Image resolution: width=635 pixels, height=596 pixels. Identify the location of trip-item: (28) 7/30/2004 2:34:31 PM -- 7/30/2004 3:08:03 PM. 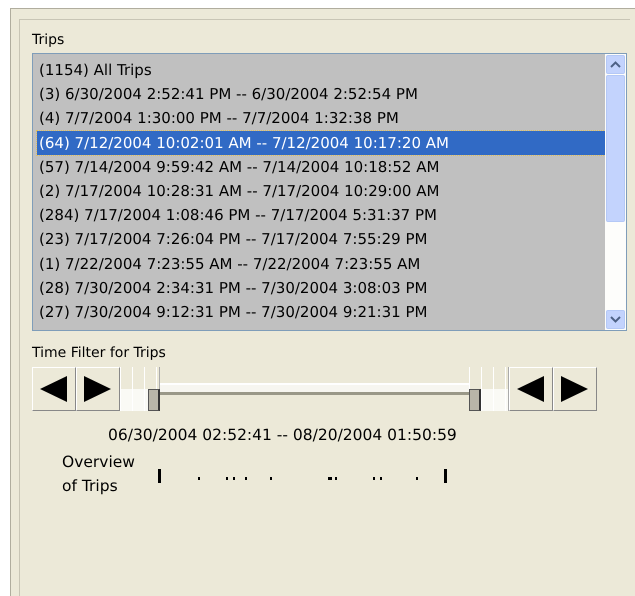
(321, 288).